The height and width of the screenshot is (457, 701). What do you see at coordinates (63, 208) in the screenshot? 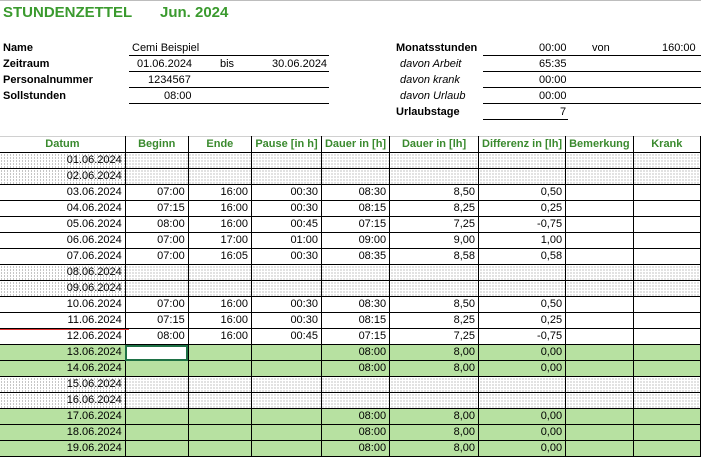
I see `cell-datum: 04.06.2024` at bounding box center [63, 208].